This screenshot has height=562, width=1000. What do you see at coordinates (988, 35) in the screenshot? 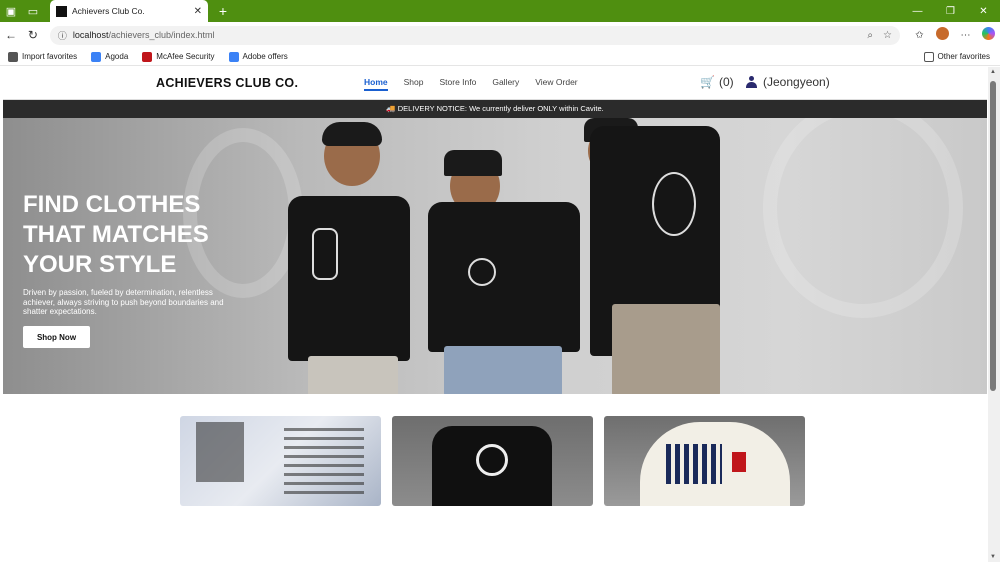
I see `copilot-icon` at bounding box center [988, 35].